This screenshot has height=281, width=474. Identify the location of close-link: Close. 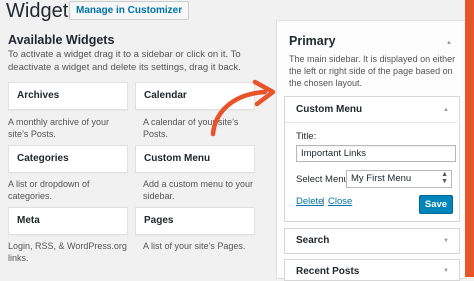
(340, 201).